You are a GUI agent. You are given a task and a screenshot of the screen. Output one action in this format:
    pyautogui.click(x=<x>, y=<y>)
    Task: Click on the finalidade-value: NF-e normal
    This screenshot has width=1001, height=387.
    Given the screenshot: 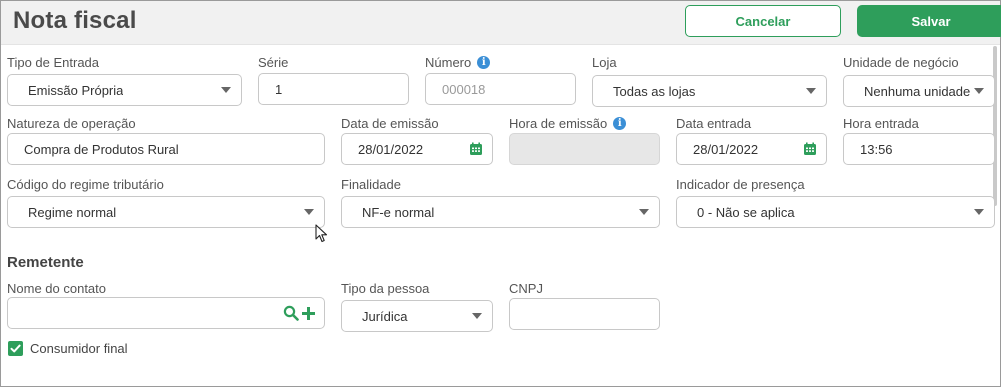 What is the action you would take?
    pyautogui.click(x=398, y=212)
    